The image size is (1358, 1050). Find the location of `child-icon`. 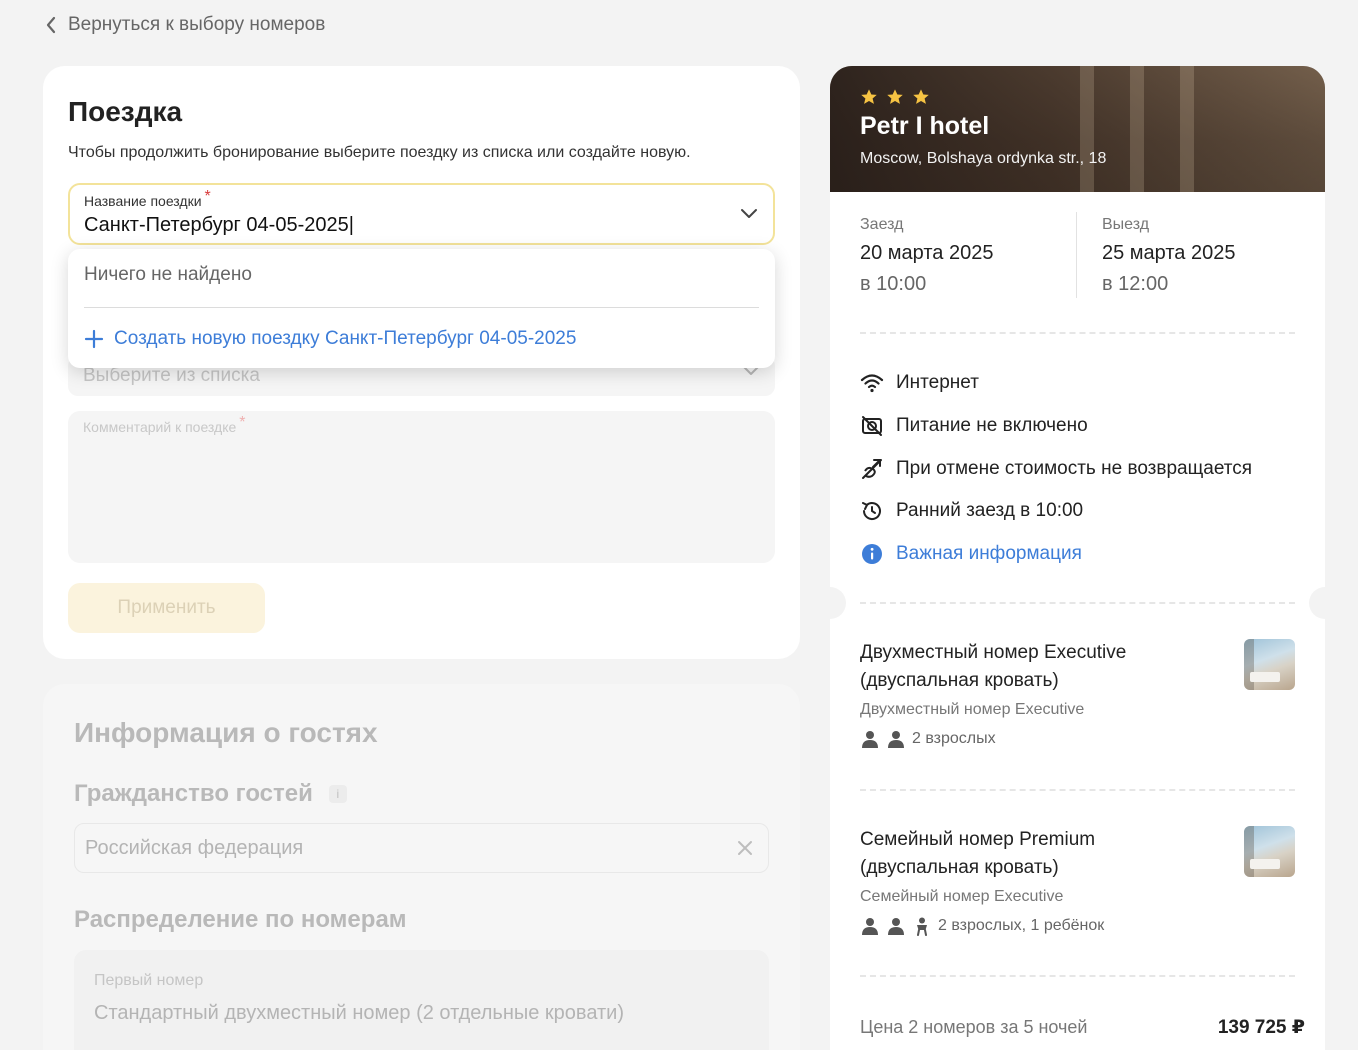

child-icon is located at coordinates (922, 926).